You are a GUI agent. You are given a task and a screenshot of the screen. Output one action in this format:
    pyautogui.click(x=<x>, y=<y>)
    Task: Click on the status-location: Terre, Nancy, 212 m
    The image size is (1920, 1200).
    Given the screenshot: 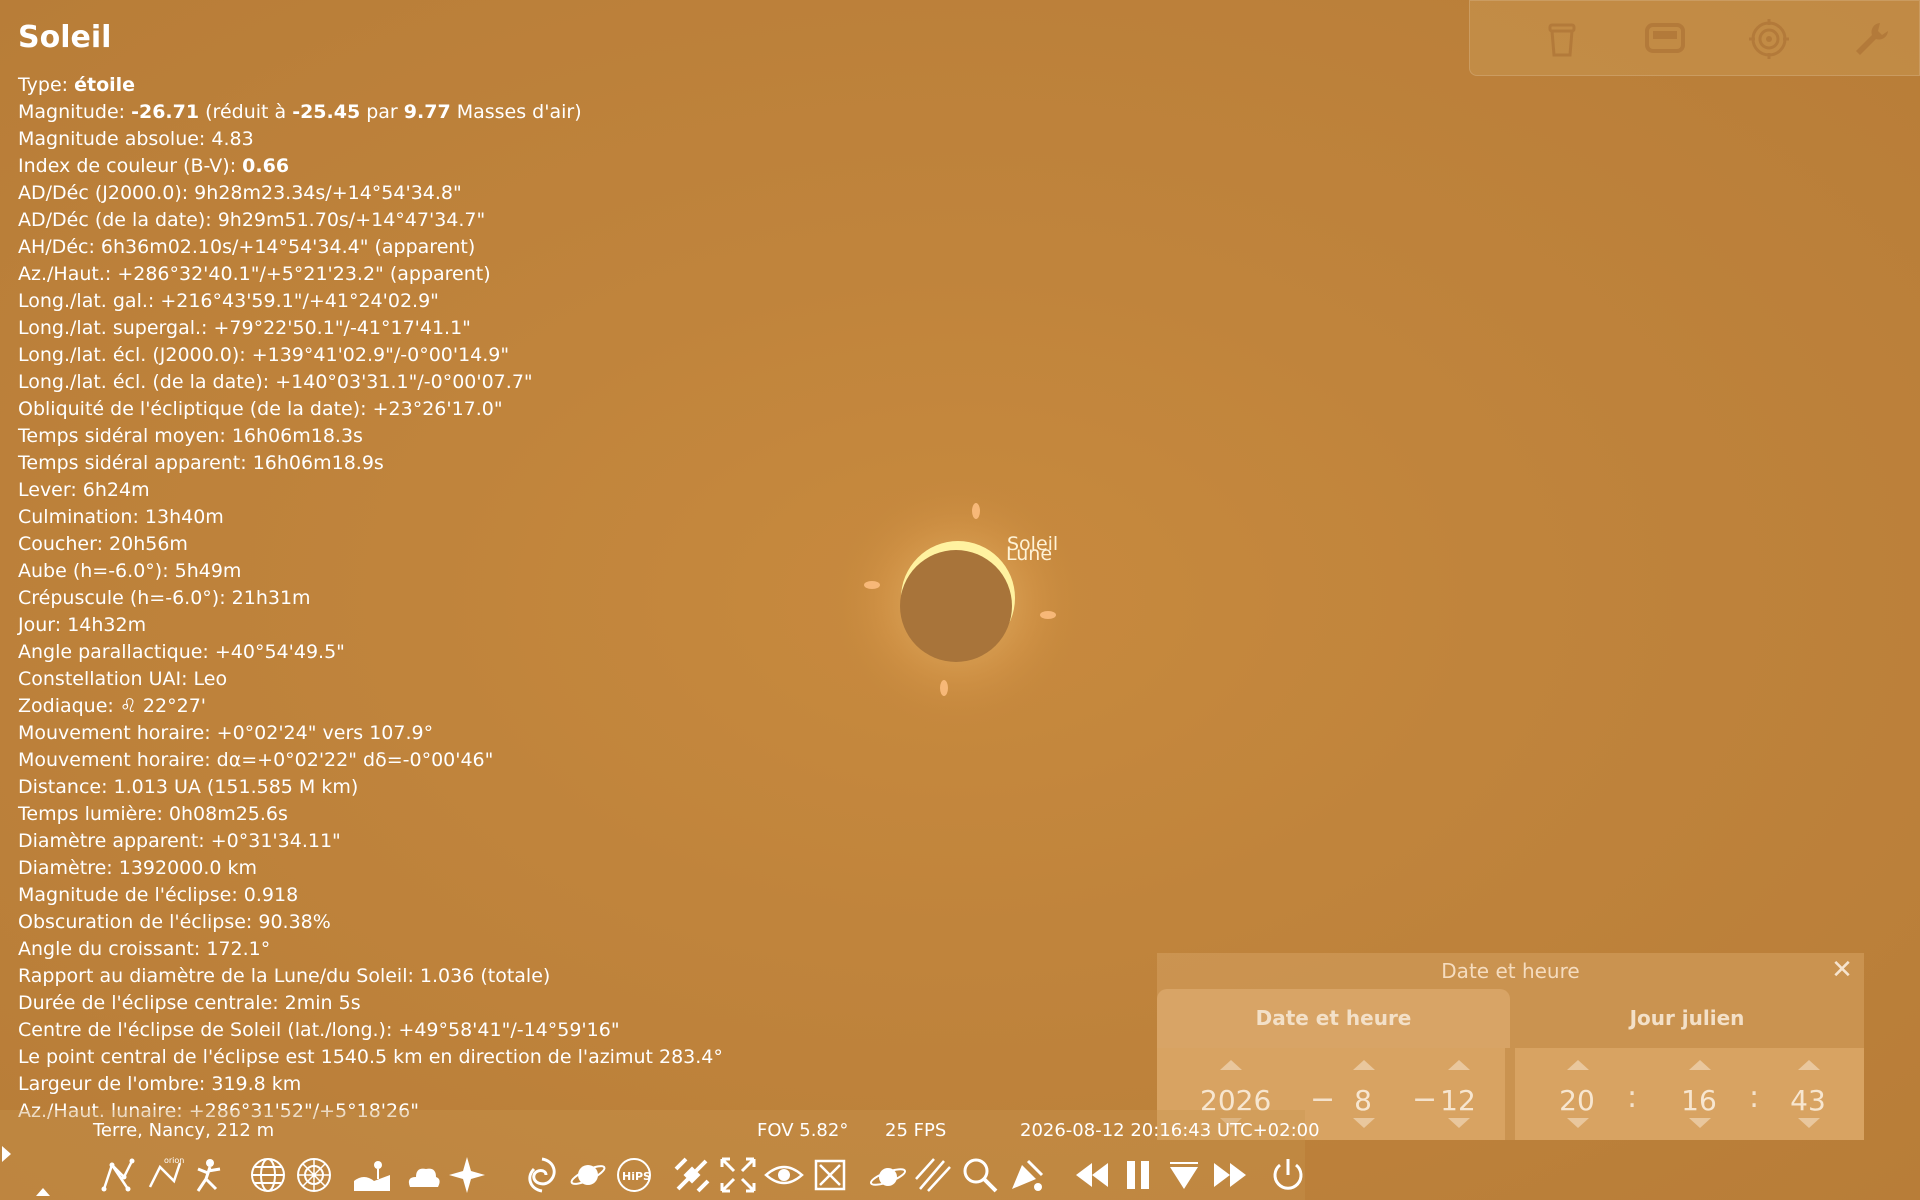 What is the action you would take?
    pyautogui.click(x=184, y=1130)
    